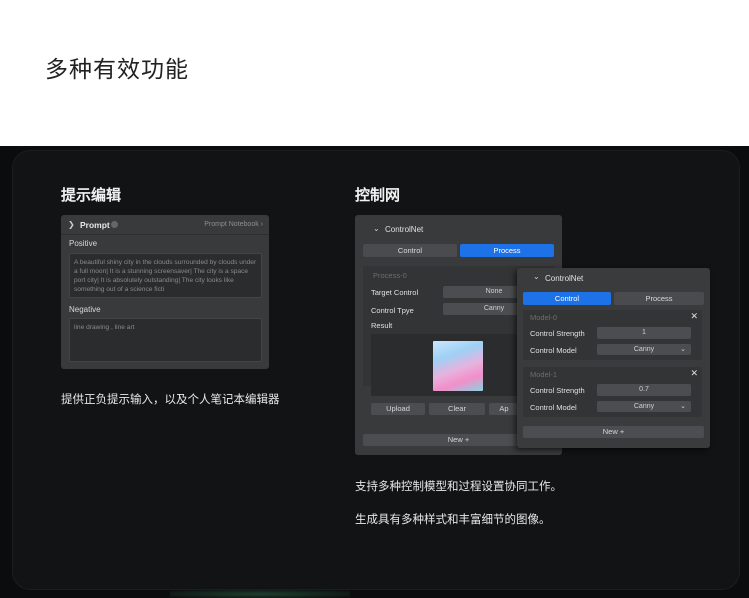 The height and width of the screenshot is (598, 749). What do you see at coordinates (504, 409) in the screenshot?
I see `apply-button: Ap` at bounding box center [504, 409].